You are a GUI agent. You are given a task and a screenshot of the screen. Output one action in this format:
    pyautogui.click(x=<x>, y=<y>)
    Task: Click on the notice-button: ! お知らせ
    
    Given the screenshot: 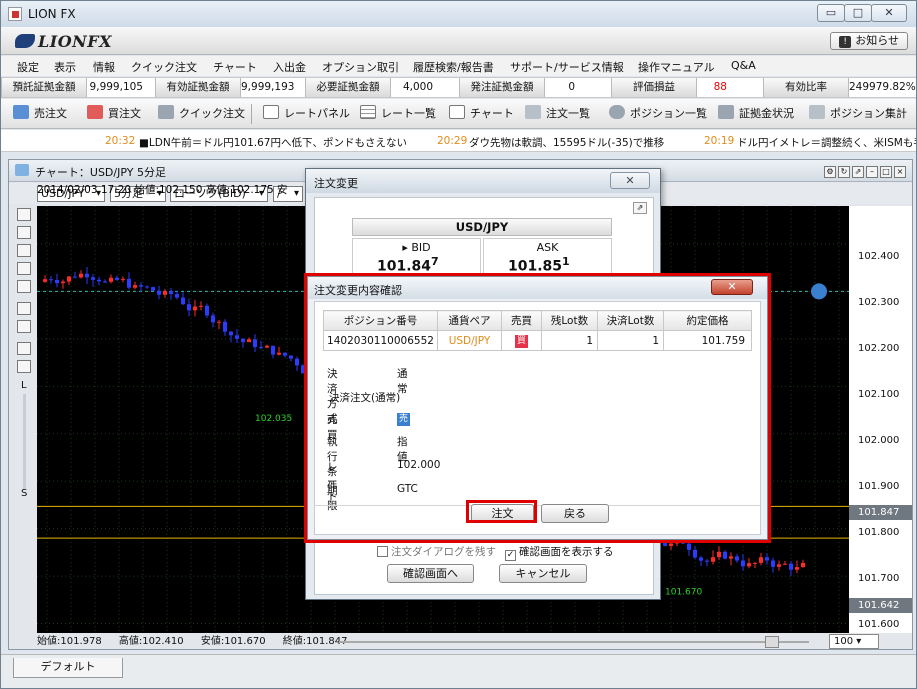 What is the action you would take?
    pyautogui.click(x=869, y=41)
    